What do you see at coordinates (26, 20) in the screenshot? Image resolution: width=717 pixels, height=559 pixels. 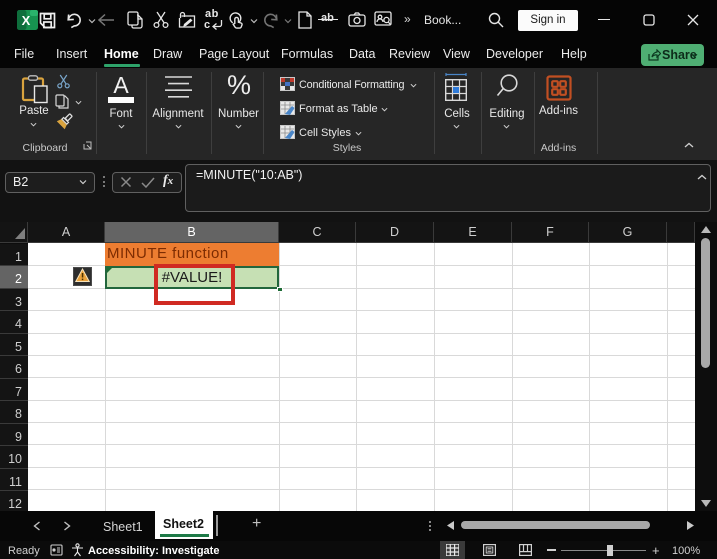 I see `svg-text: X` at bounding box center [26, 20].